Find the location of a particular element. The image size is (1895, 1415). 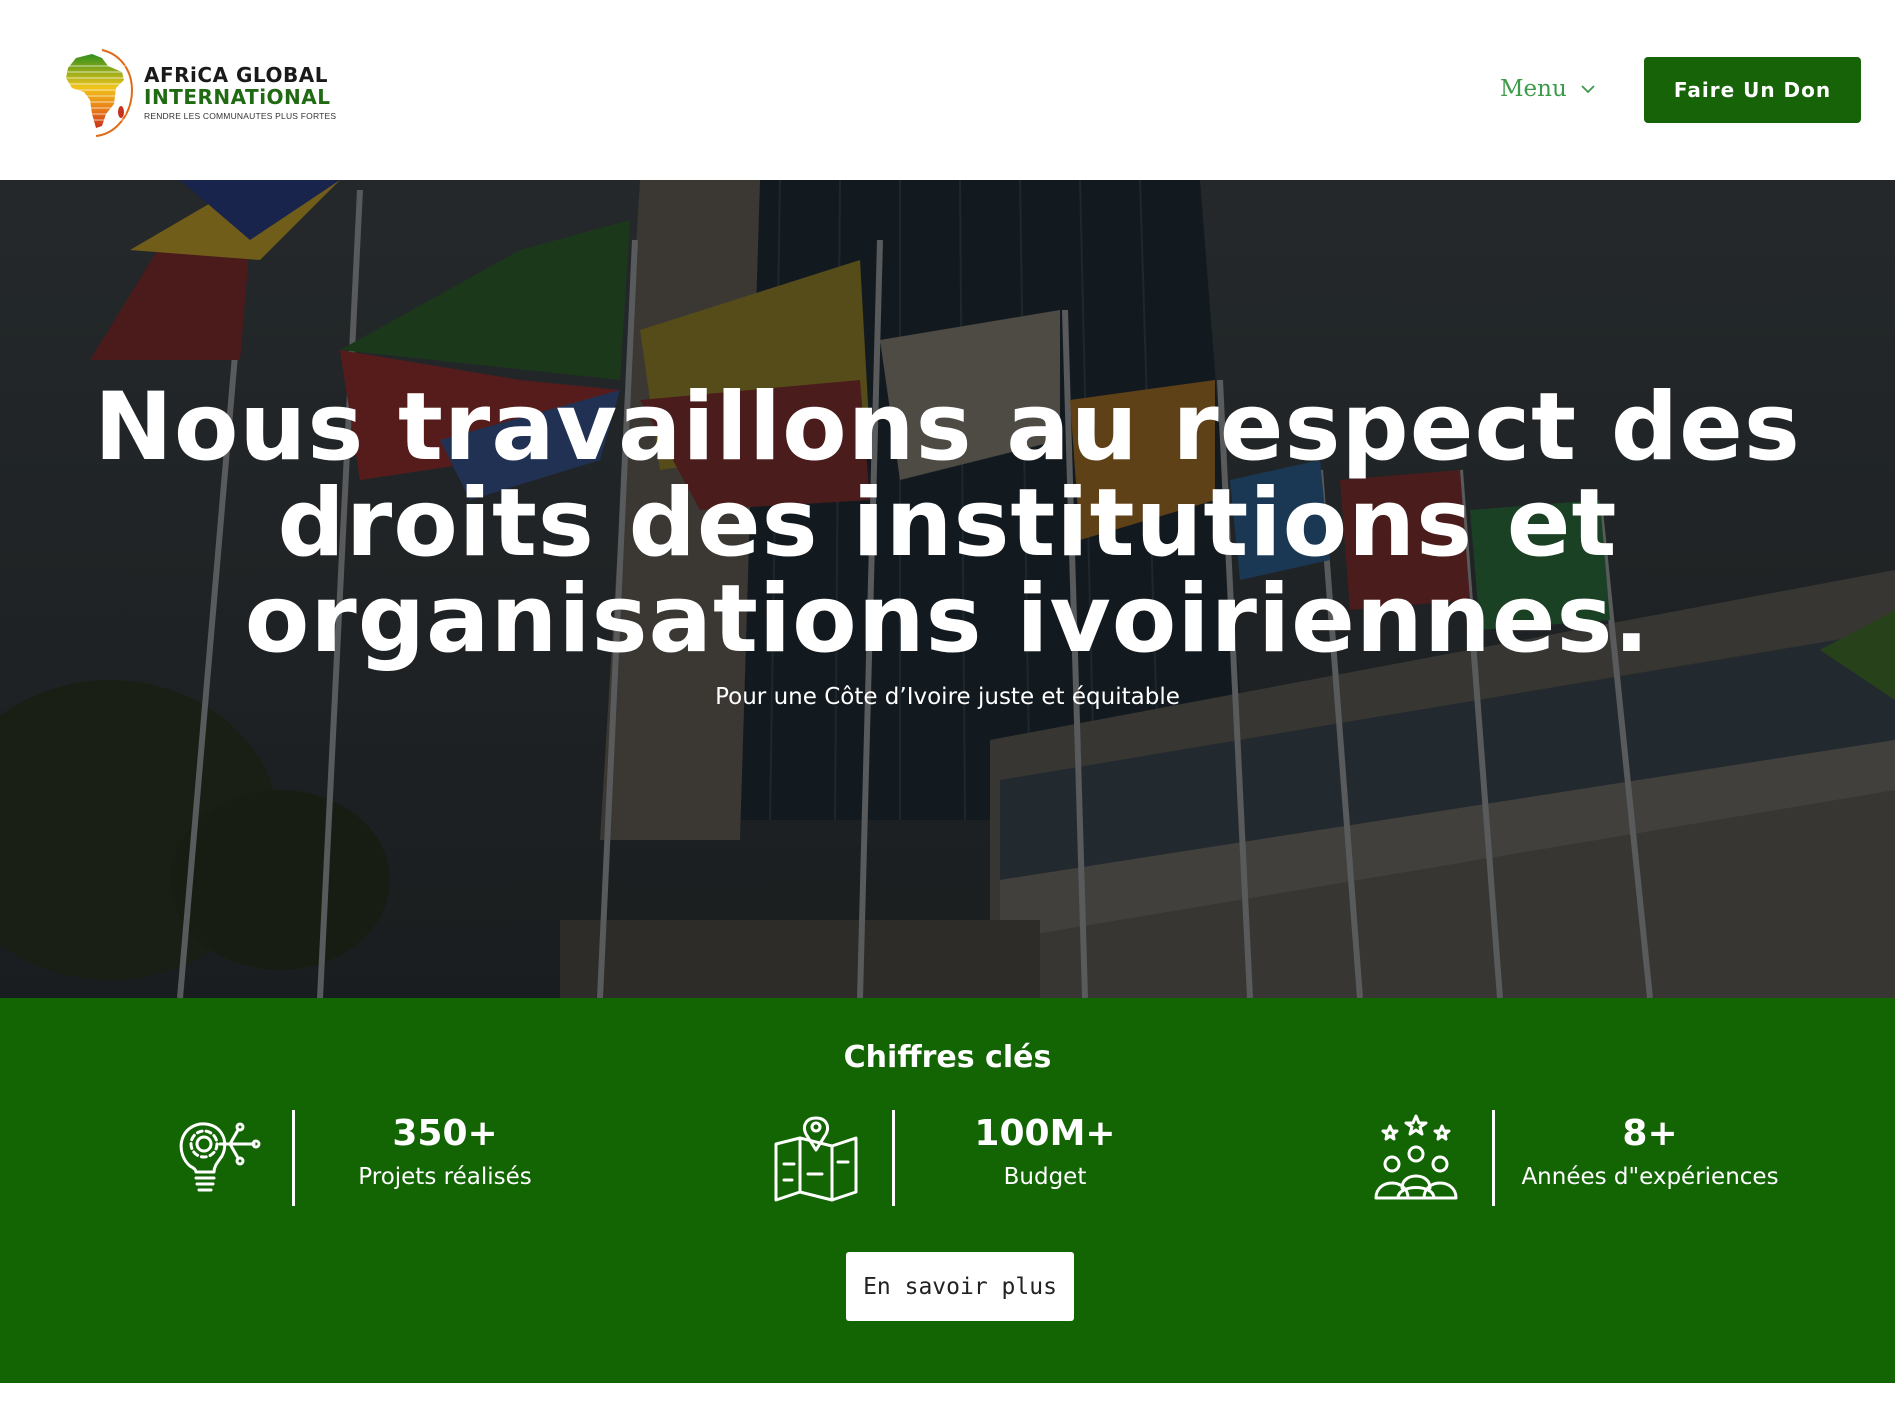

section-title: Chiffres clés is located at coordinates (947, 1057).